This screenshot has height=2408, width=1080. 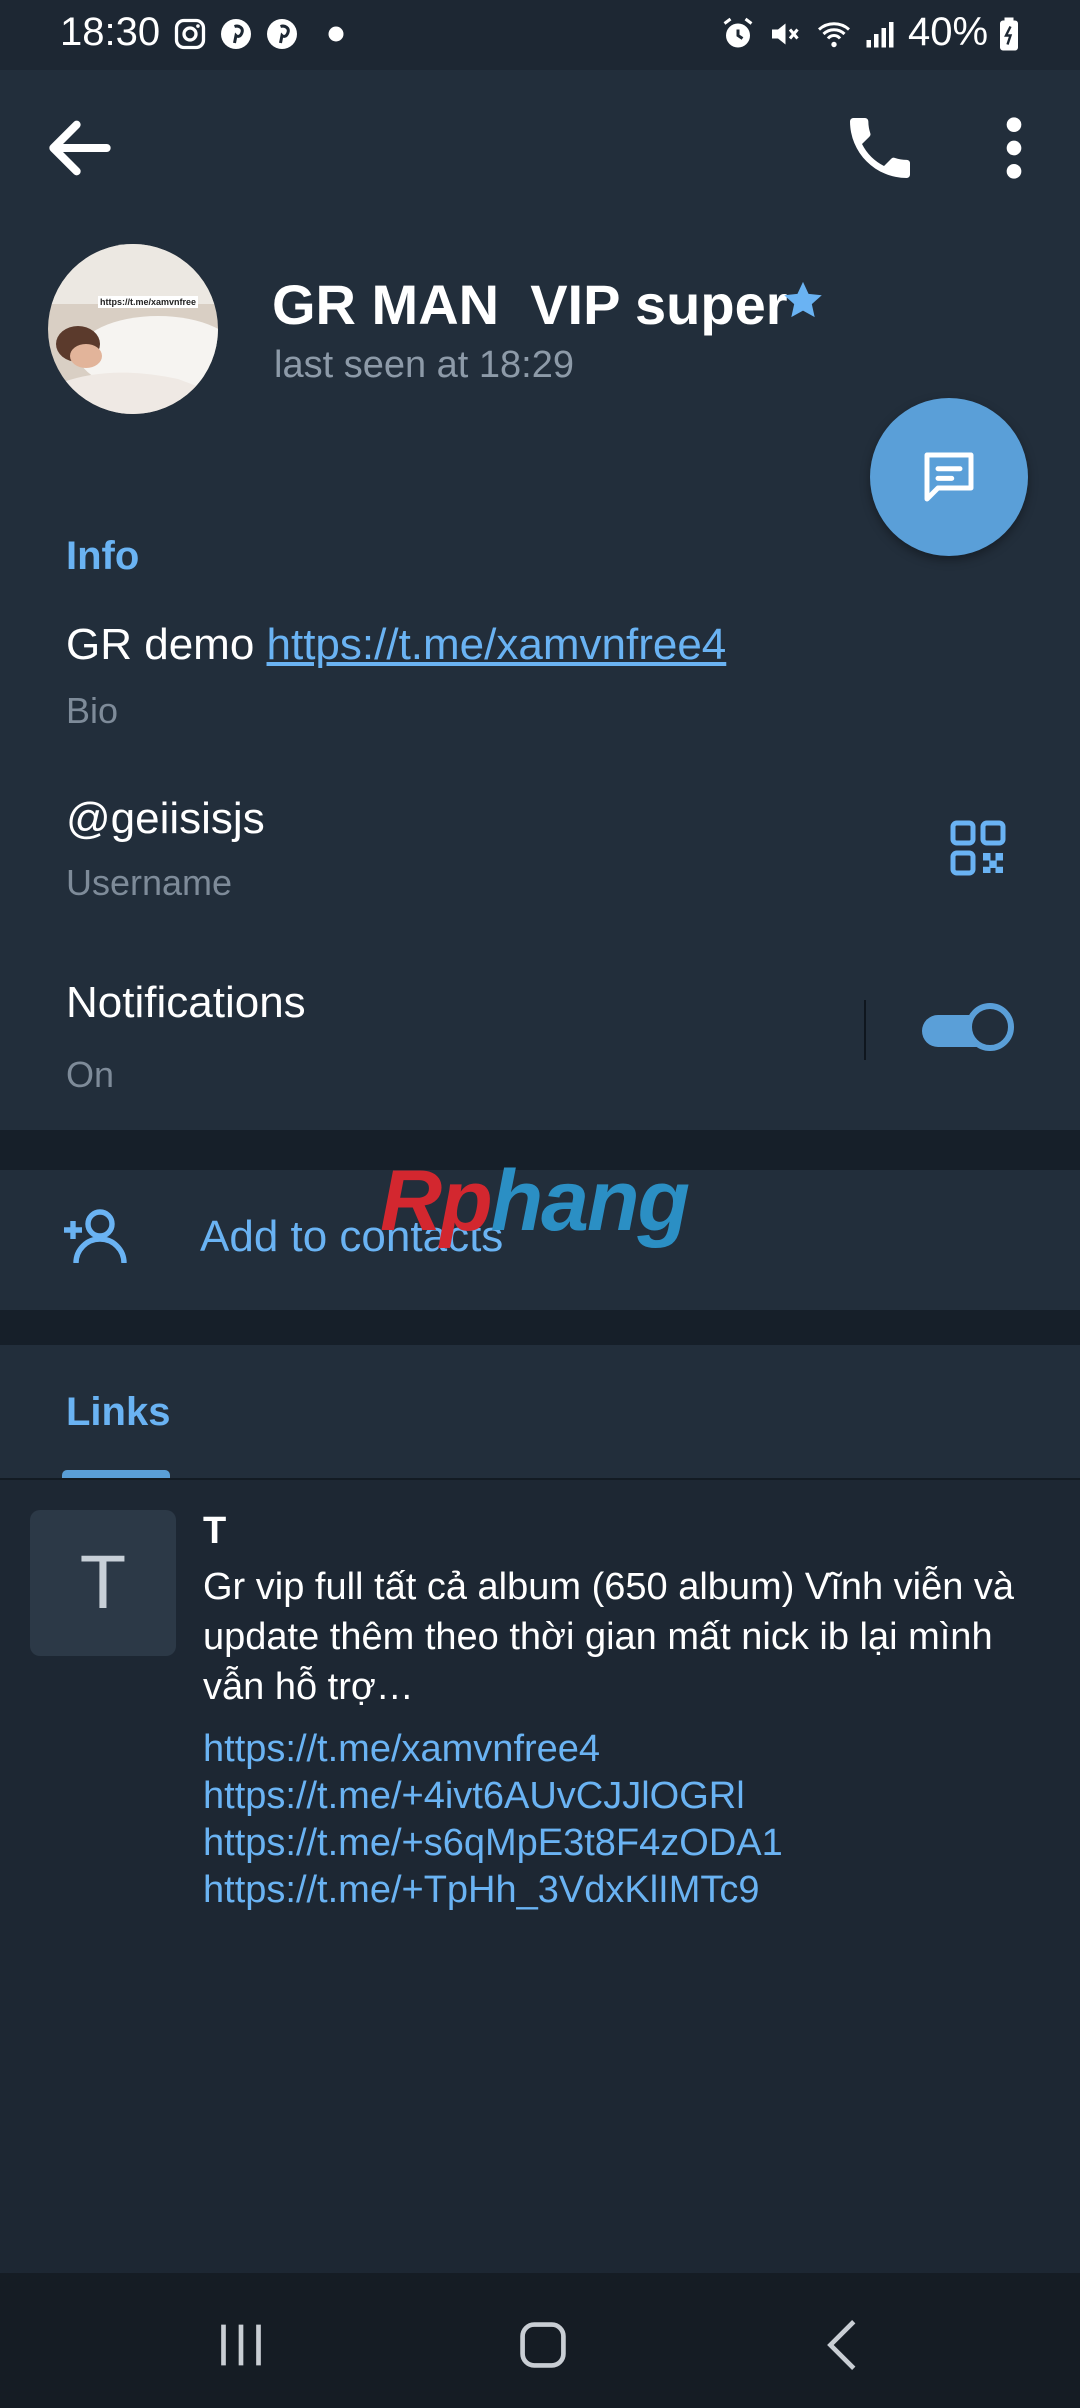 I want to click on link-url: https://t.me/+TpHh_3VdxKlIMTc9, so click(x=493, y=1890).